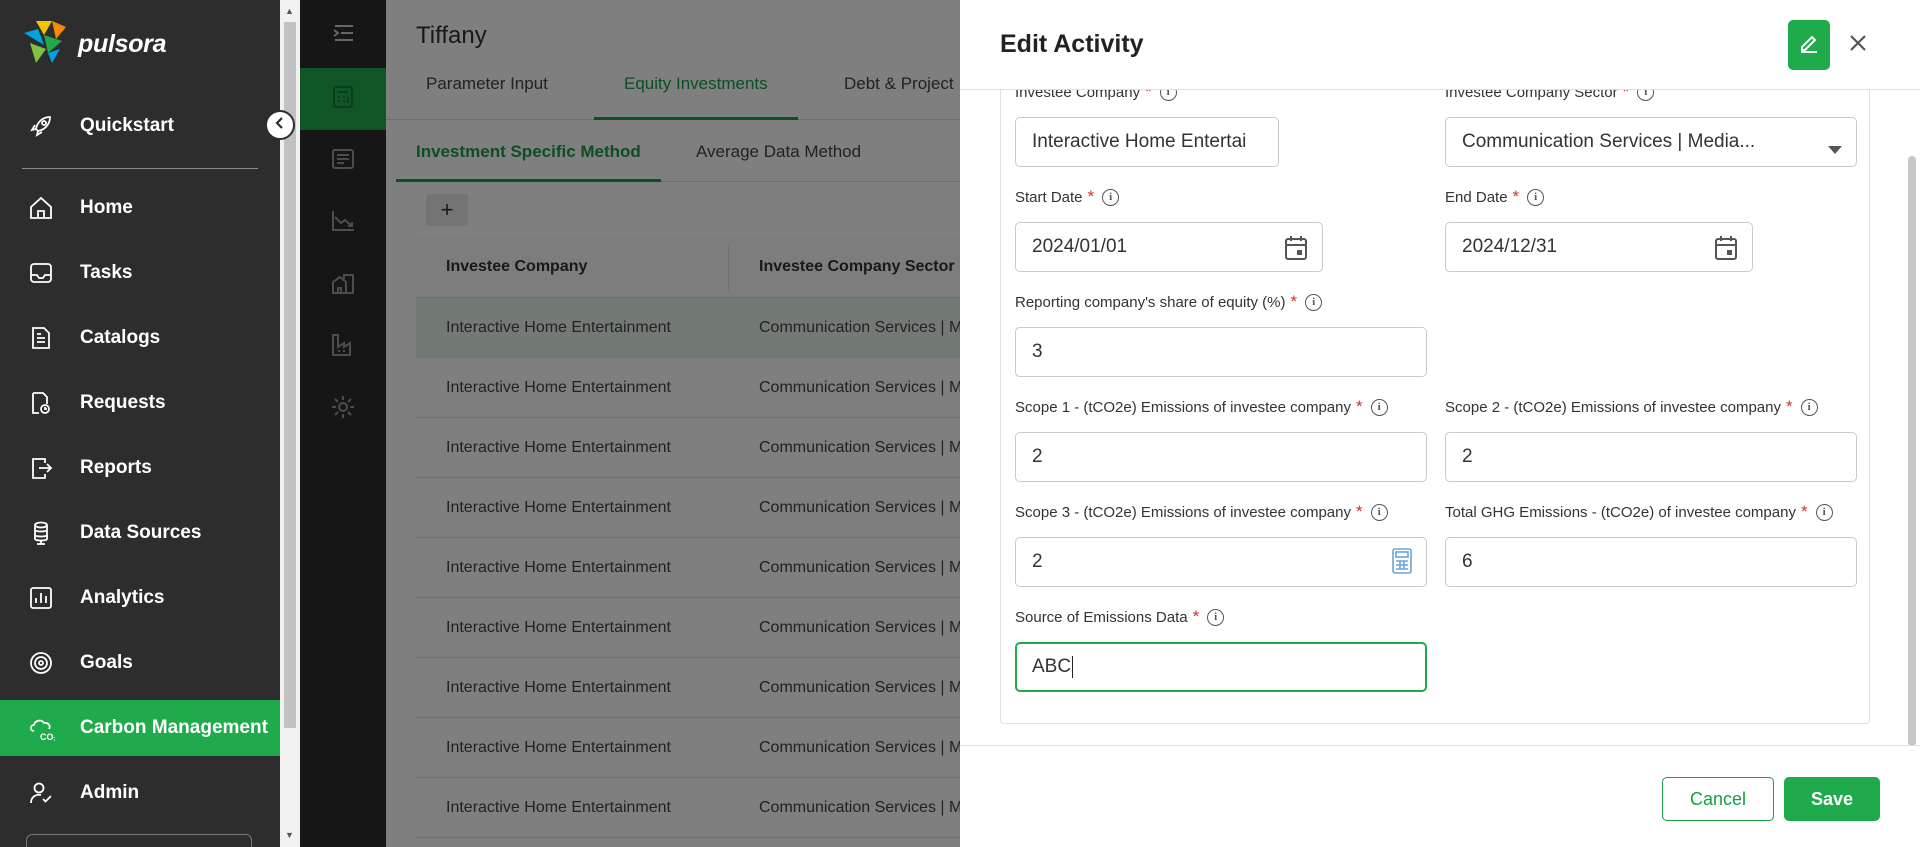 This screenshot has height=847, width=1920. What do you see at coordinates (41, 598) in the screenshot?
I see `bar-chart-icon` at bounding box center [41, 598].